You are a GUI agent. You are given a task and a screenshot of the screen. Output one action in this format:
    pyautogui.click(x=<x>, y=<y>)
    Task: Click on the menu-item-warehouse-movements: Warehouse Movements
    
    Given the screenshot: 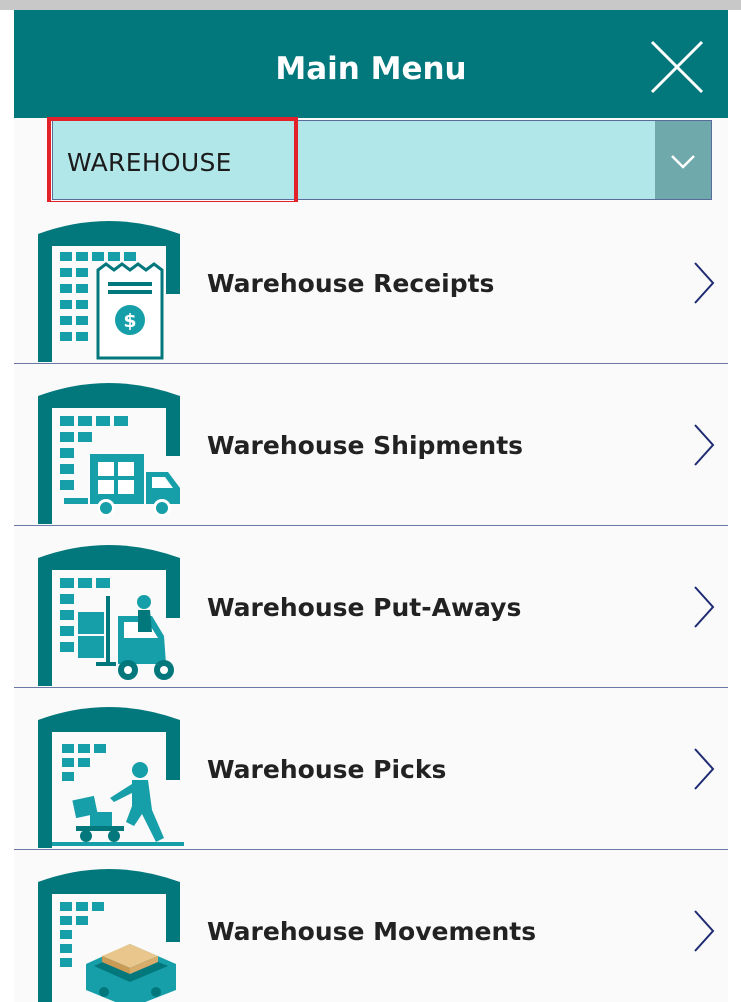 What is the action you would take?
    pyautogui.click(x=371, y=926)
    